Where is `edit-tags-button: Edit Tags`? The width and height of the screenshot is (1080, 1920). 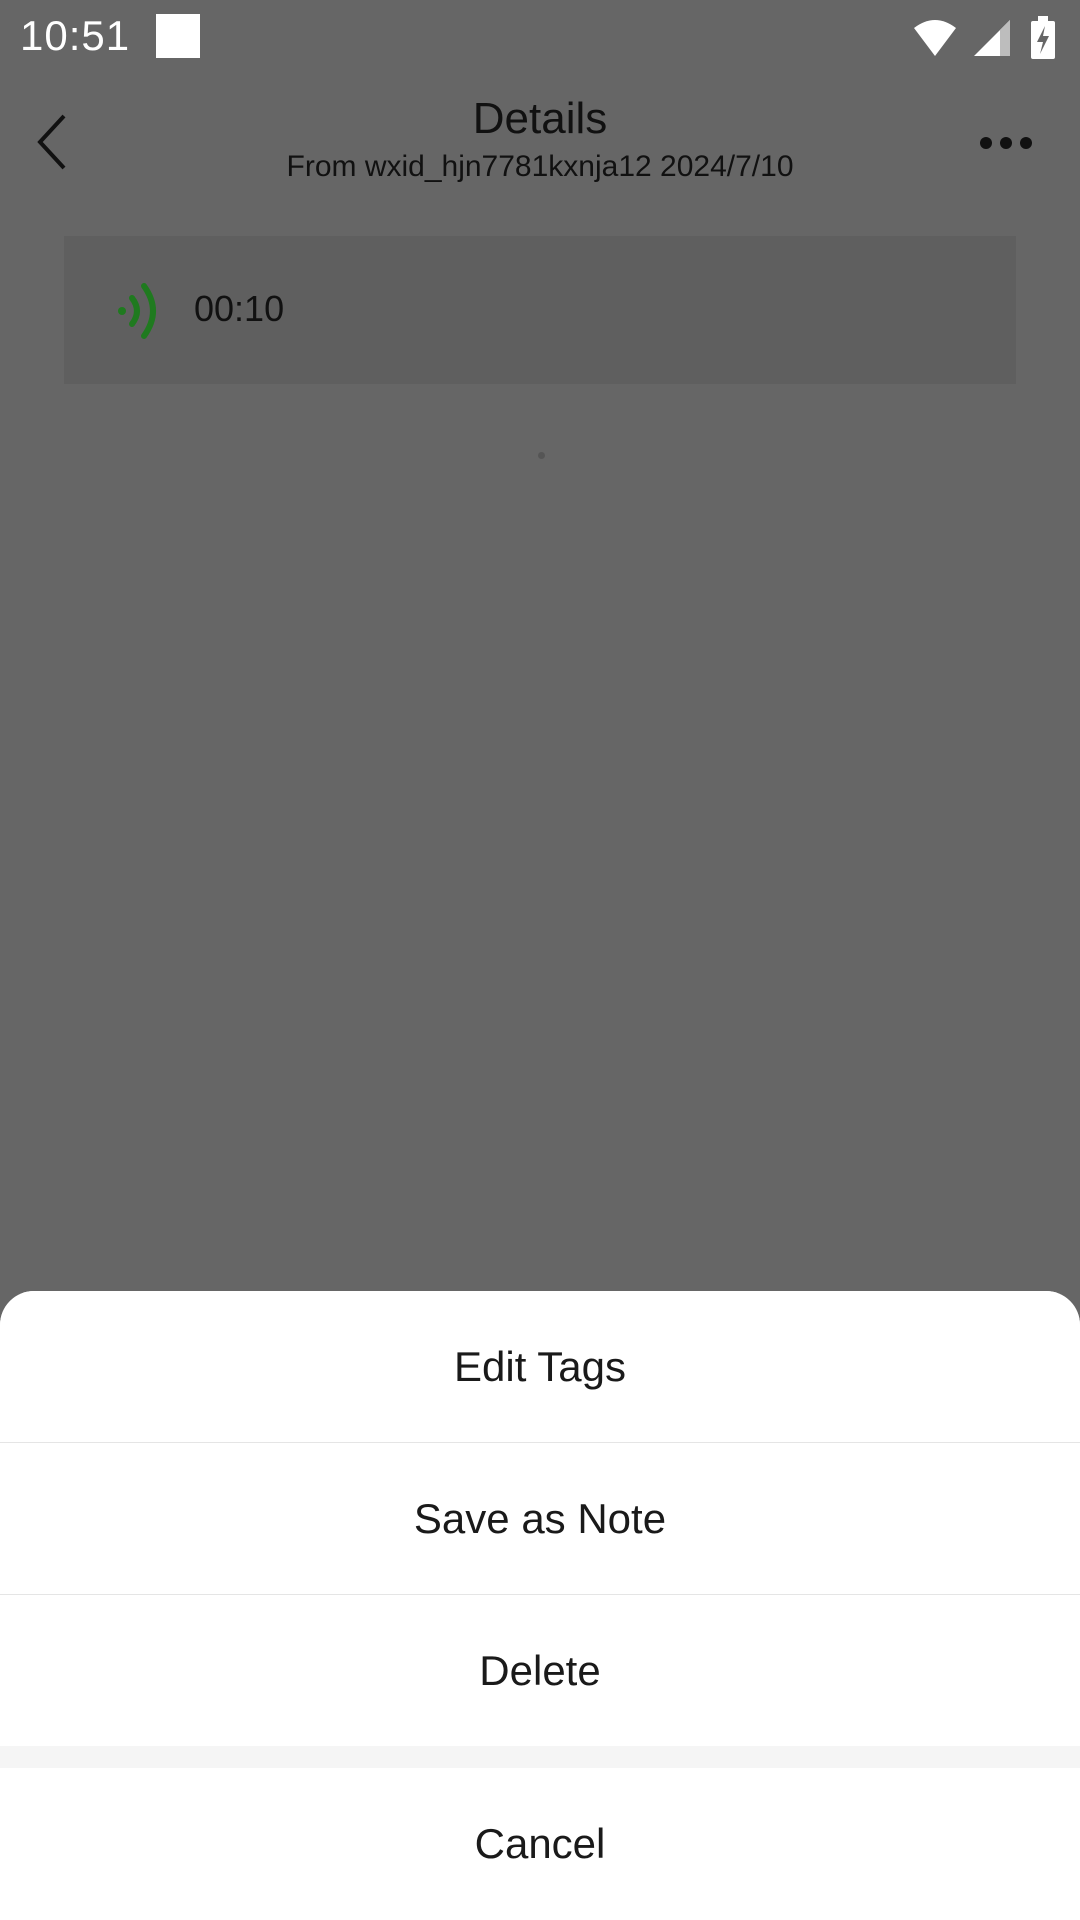 edit-tags-button: Edit Tags is located at coordinates (540, 1366).